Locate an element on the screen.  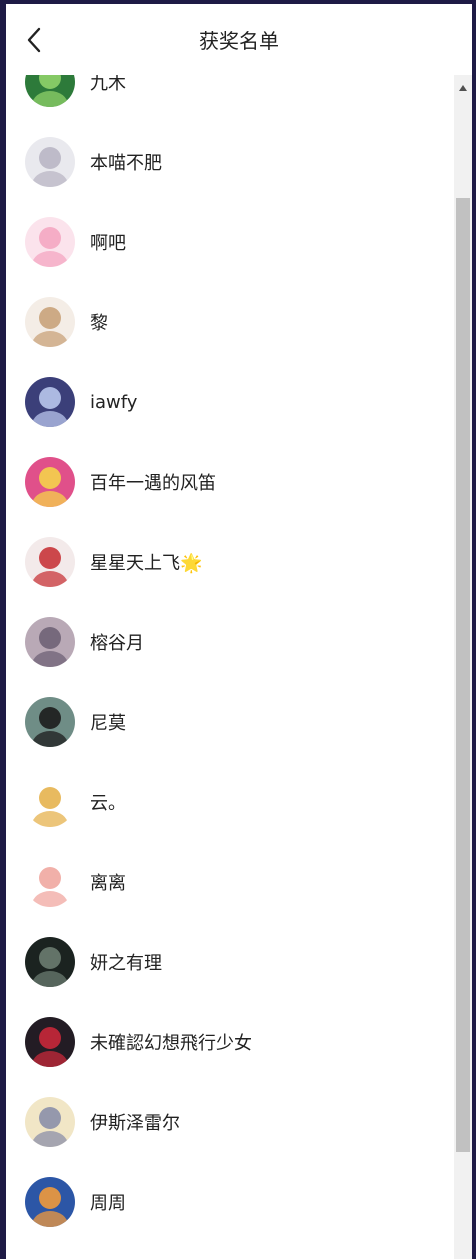
back-button is located at coordinates (34, 40).